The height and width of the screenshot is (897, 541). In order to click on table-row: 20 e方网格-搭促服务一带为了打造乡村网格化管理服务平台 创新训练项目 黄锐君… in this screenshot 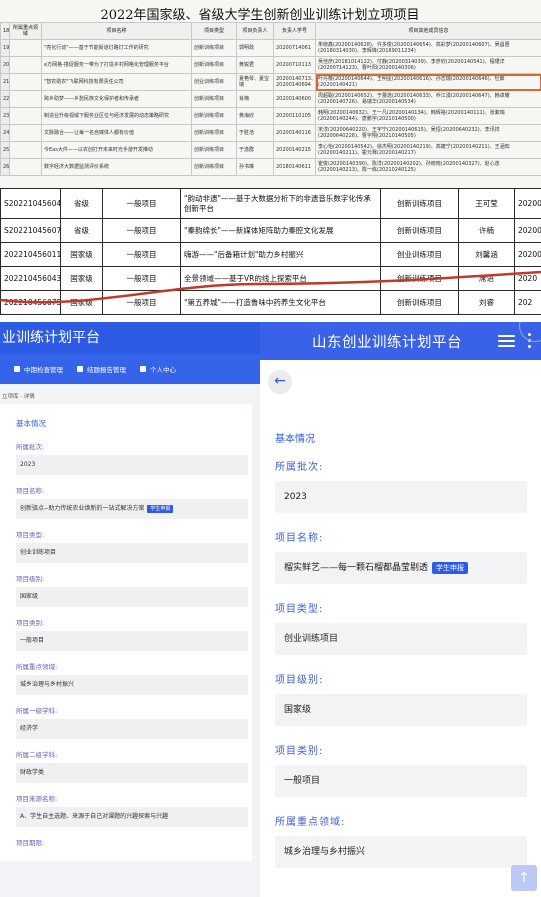, I will do `click(270, 65)`.